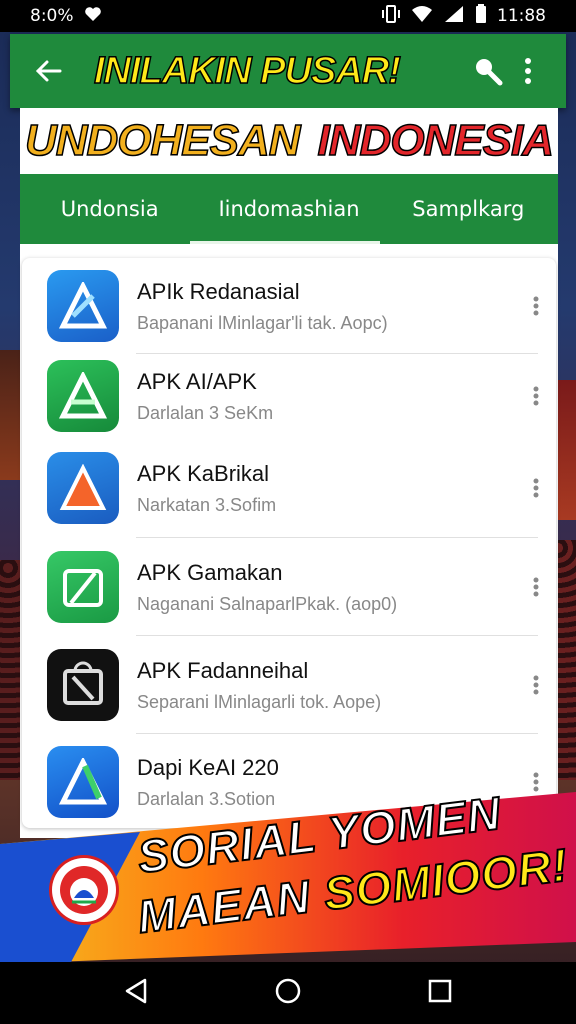 The height and width of the screenshot is (1024, 576). I want to click on app-subtitle: Naganani SalnaparlPkak. (aop0), so click(267, 603).